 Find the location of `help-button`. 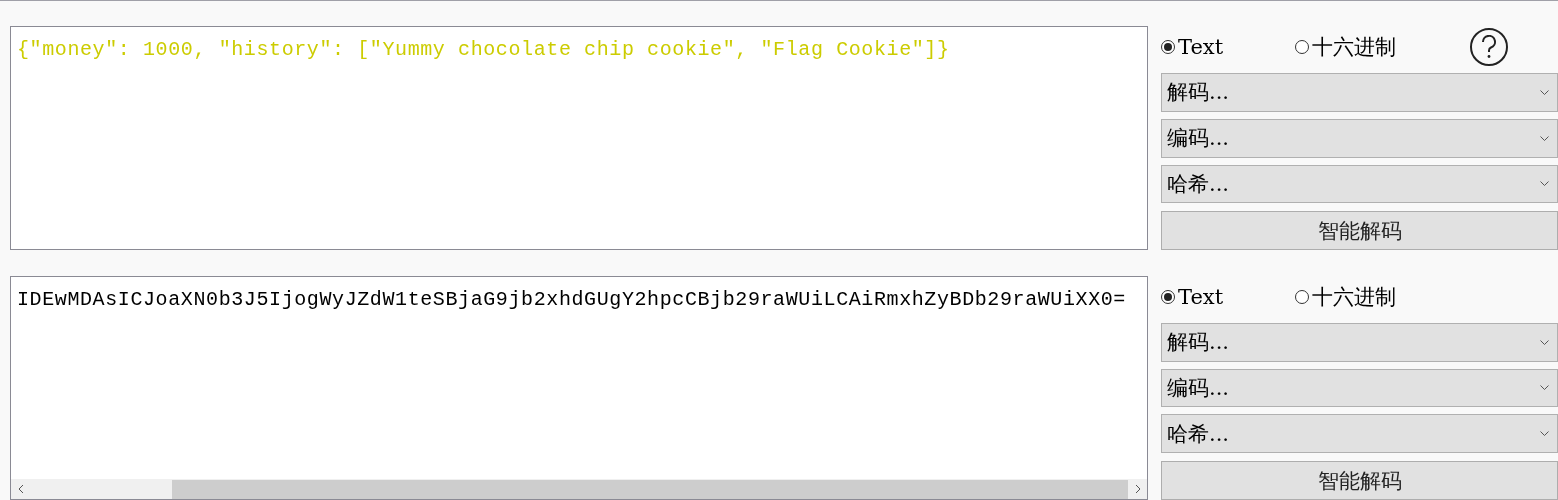

help-button is located at coordinates (1489, 47).